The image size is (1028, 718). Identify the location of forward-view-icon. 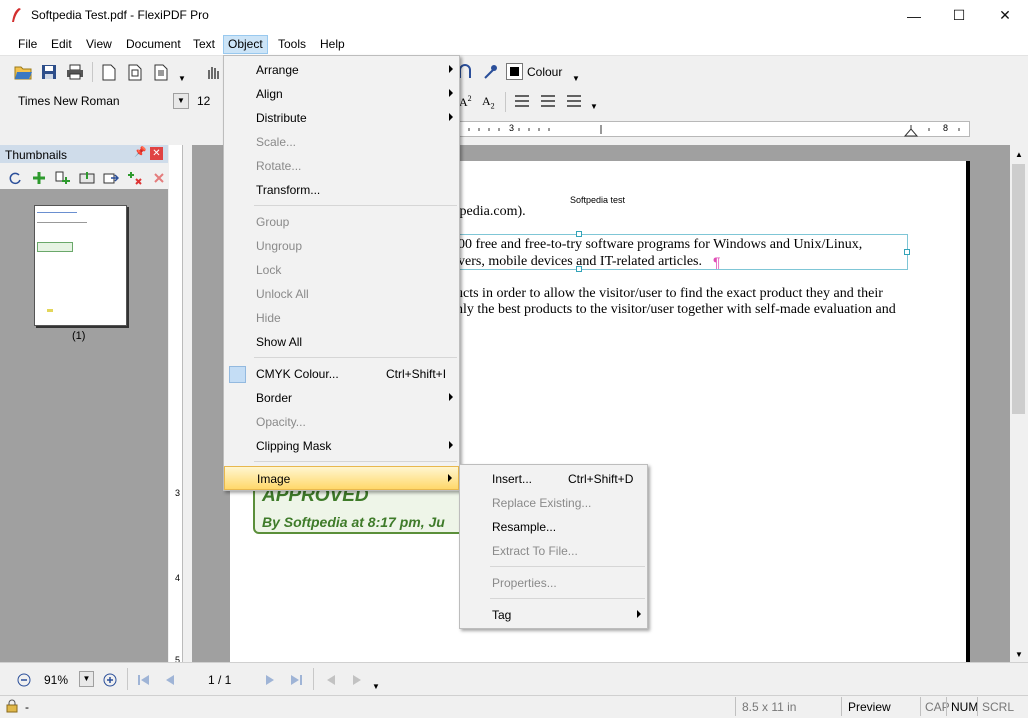
(357, 680).